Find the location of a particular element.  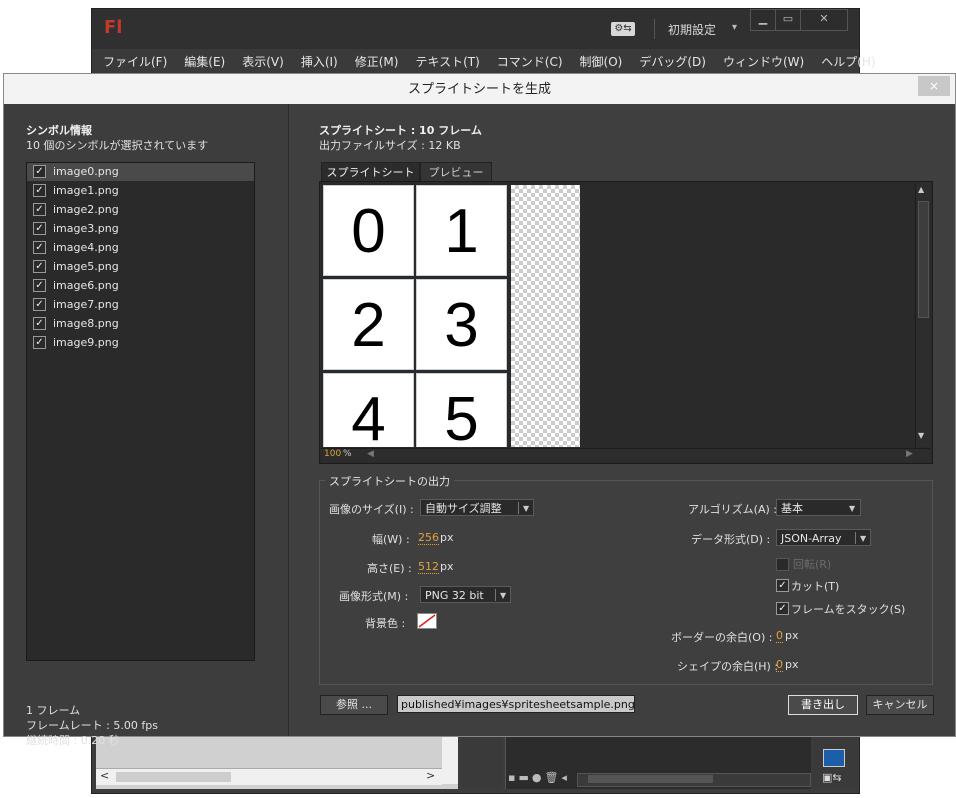

preview-vertical-scrollbar: ▲ ▼ is located at coordinates (922, 315).